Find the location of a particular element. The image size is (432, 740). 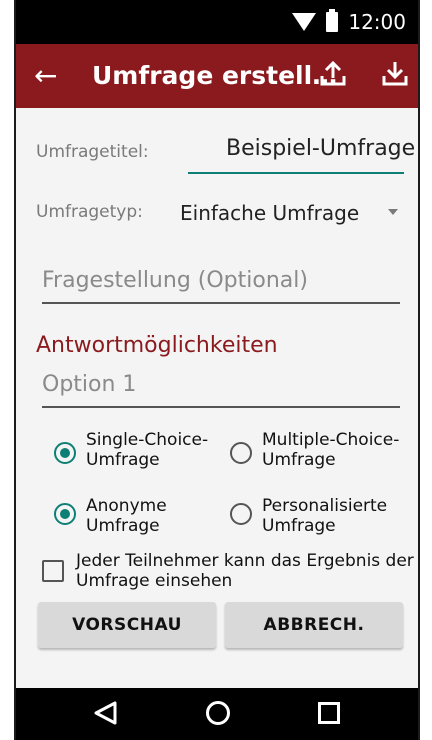

option1-input: Option 1 is located at coordinates (89, 385).